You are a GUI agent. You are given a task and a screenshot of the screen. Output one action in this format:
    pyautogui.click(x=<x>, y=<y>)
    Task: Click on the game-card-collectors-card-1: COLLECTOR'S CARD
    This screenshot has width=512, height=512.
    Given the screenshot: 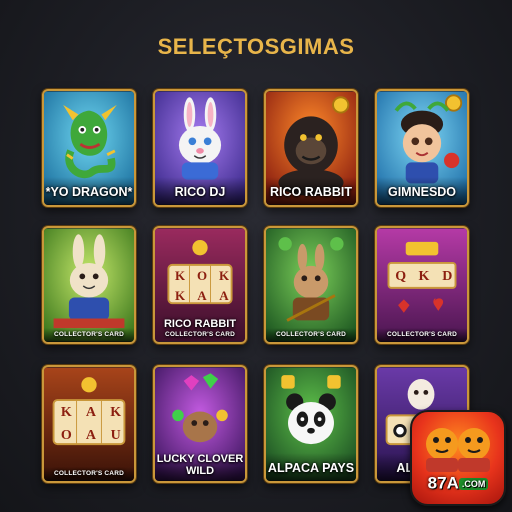 What is the action you would take?
    pyautogui.click(x=89, y=285)
    